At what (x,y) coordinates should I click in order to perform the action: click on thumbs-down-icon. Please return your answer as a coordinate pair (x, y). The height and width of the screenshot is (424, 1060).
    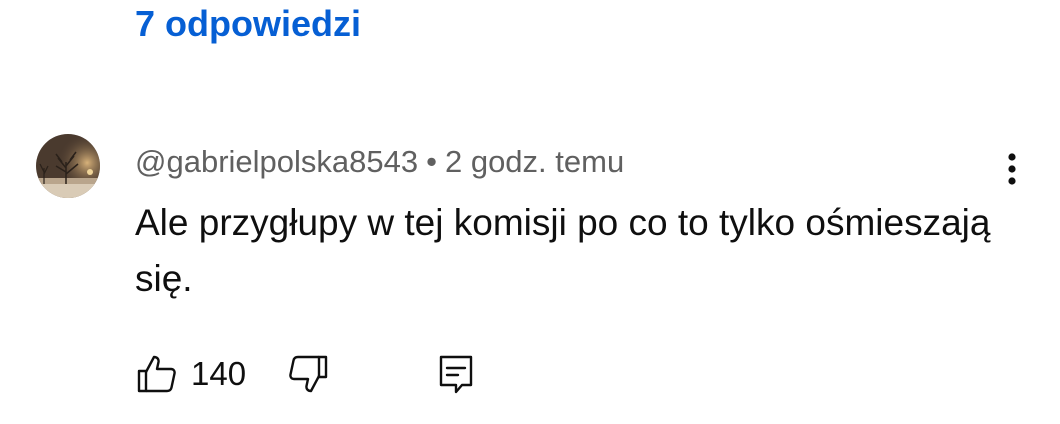
    Looking at the image, I should click on (308, 374).